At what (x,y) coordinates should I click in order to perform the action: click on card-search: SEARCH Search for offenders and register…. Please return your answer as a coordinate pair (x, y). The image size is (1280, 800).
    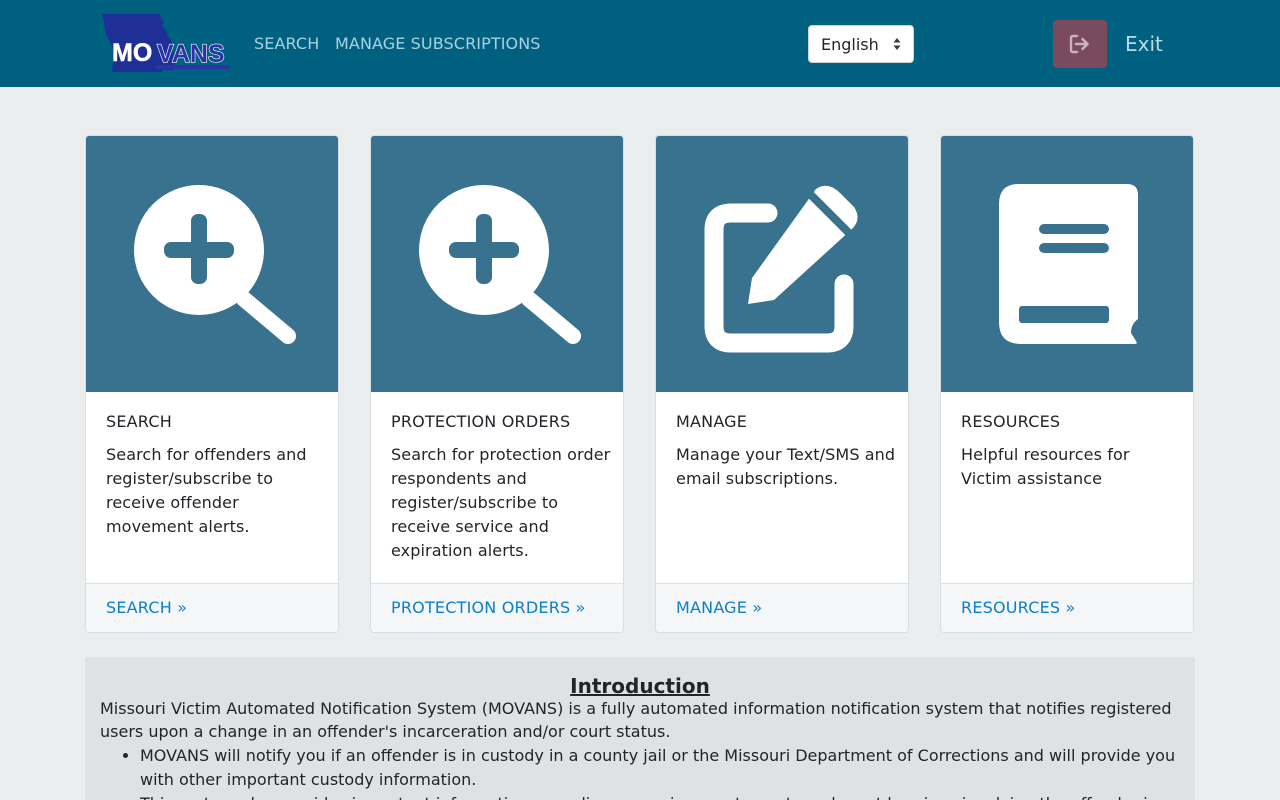
    Looking at the image, I should click on (212, 384).